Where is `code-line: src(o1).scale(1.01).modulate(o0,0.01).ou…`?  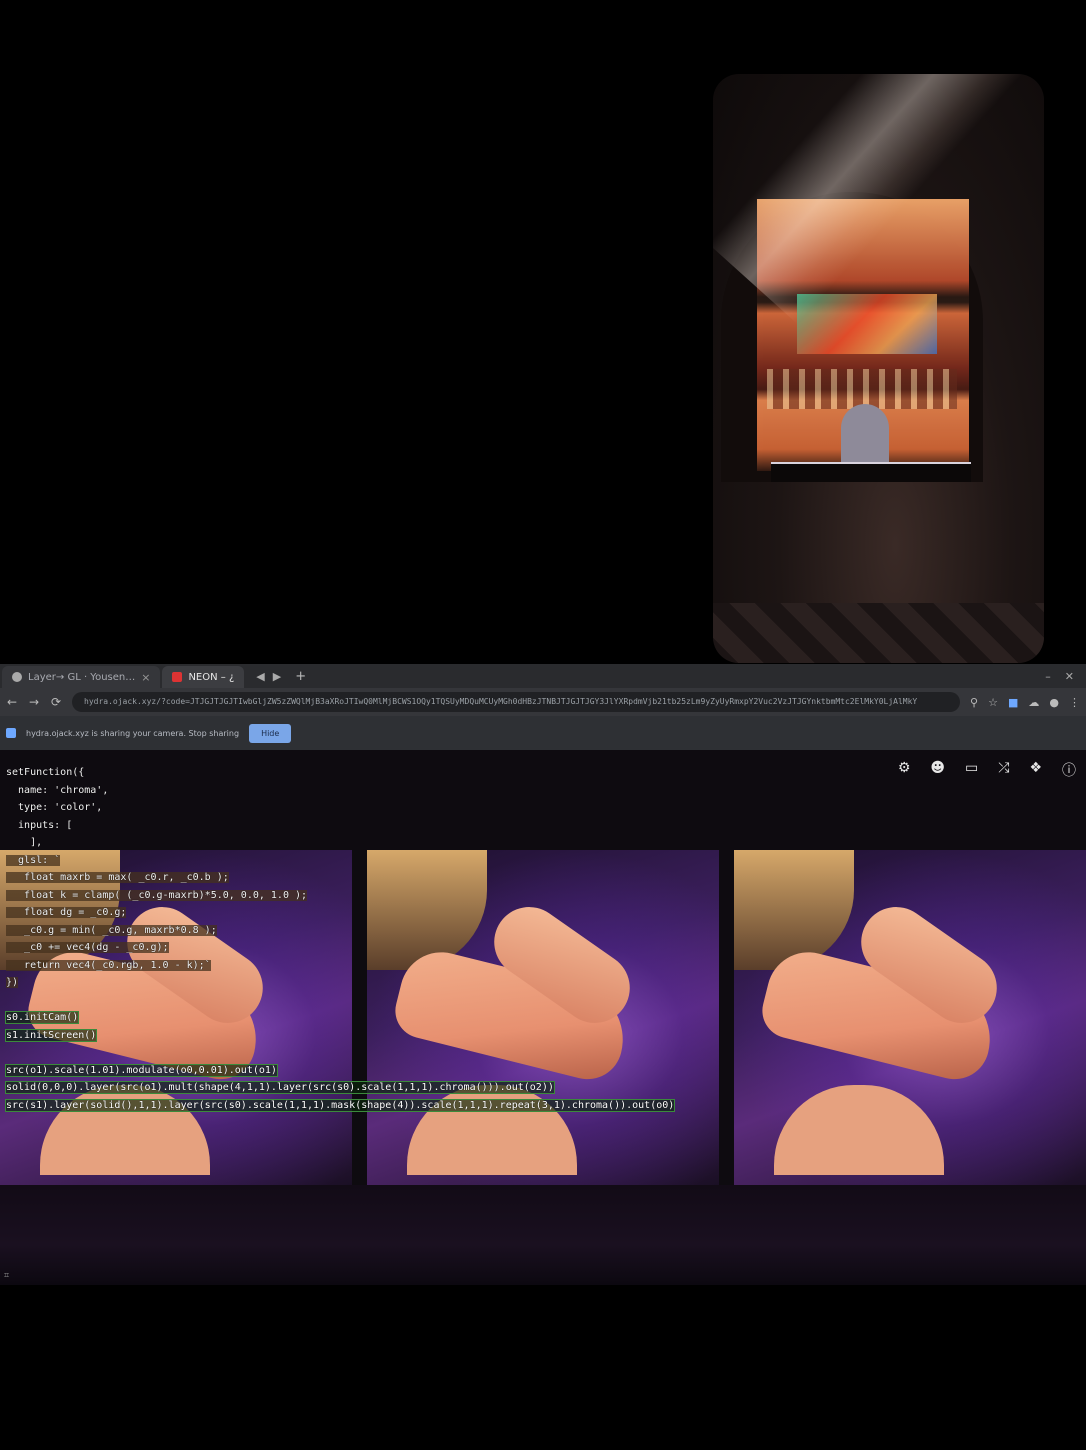
code-line: src(o1).scale(1.01).modulate(o0,0.01).ou… is located at coordinates (141, 1070).